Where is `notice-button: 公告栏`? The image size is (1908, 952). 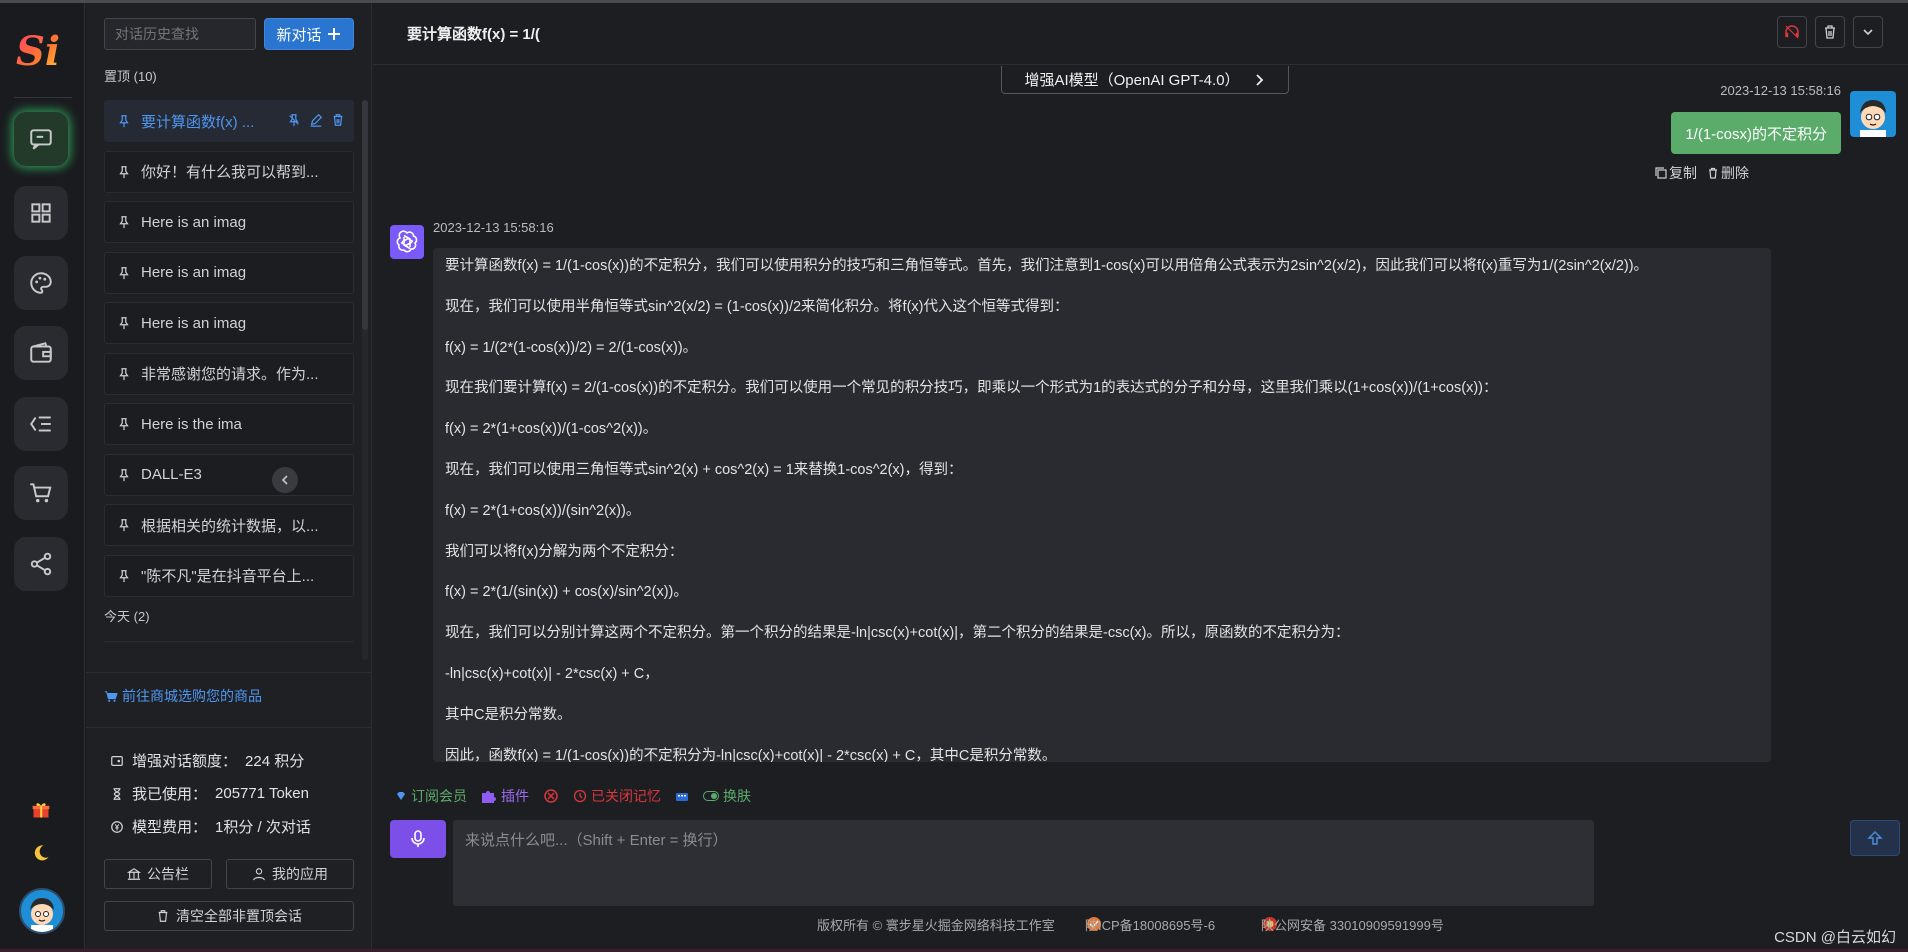
notice-button: 公告栏 is located at coordinates (158, 874).